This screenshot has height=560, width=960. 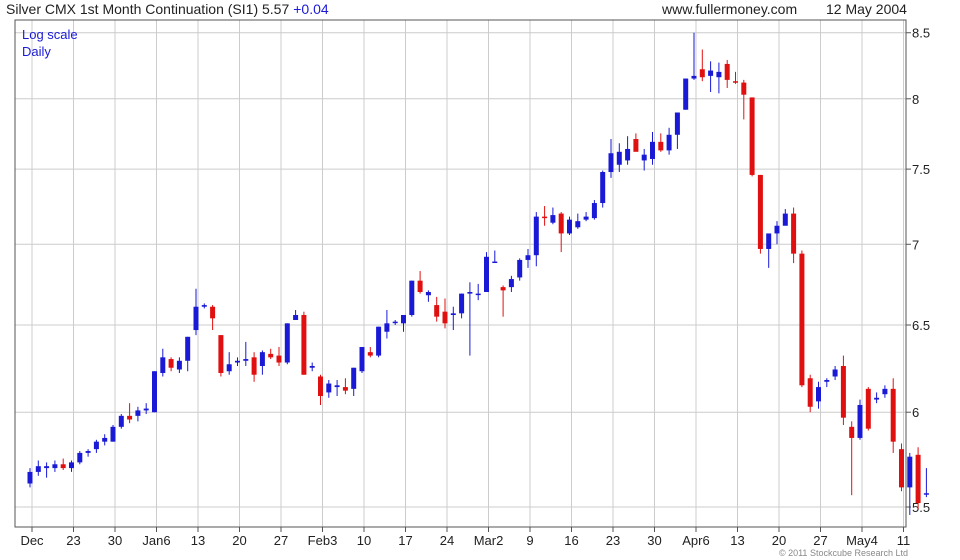 I want to click on x-tick-label: Jan6, so click(x=156, y=540).